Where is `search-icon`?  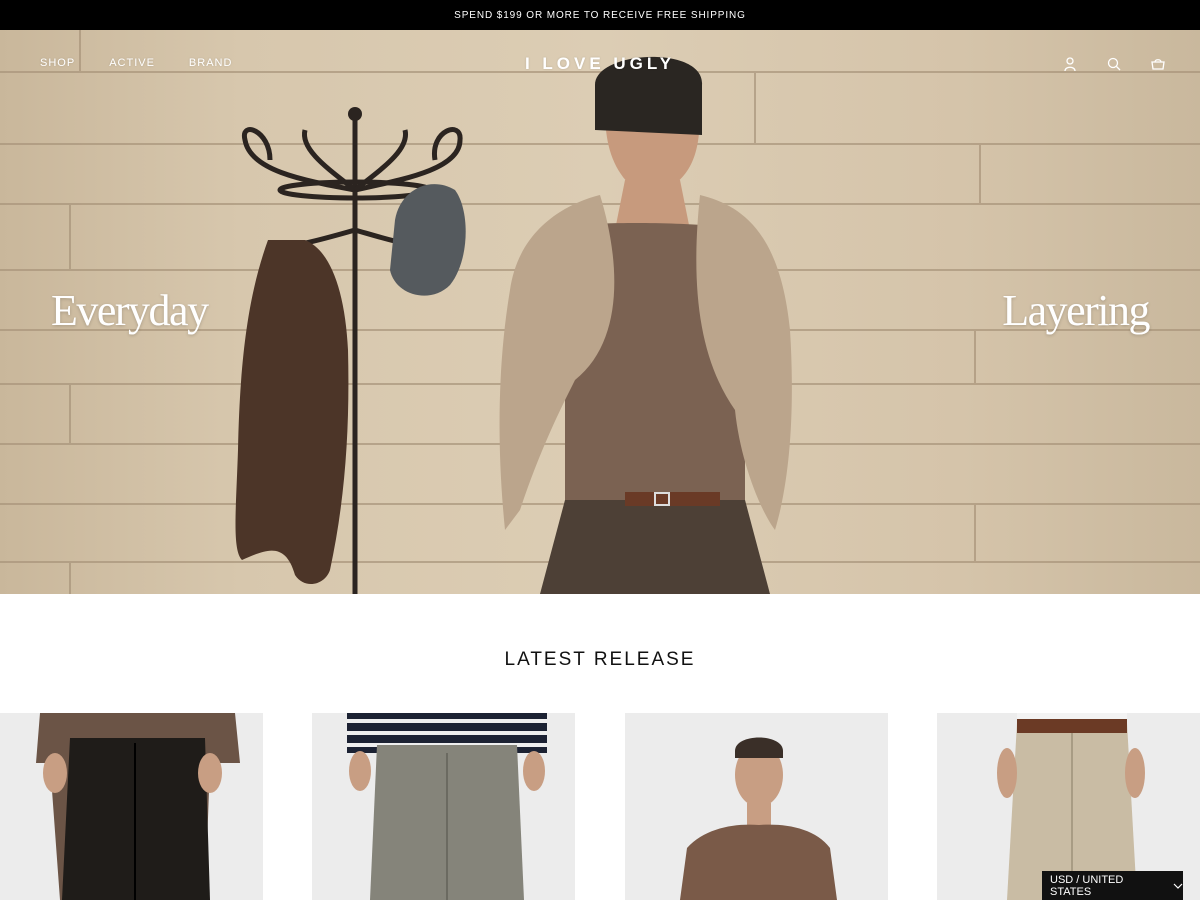 search-icon is located at coordinates (1114, 64).